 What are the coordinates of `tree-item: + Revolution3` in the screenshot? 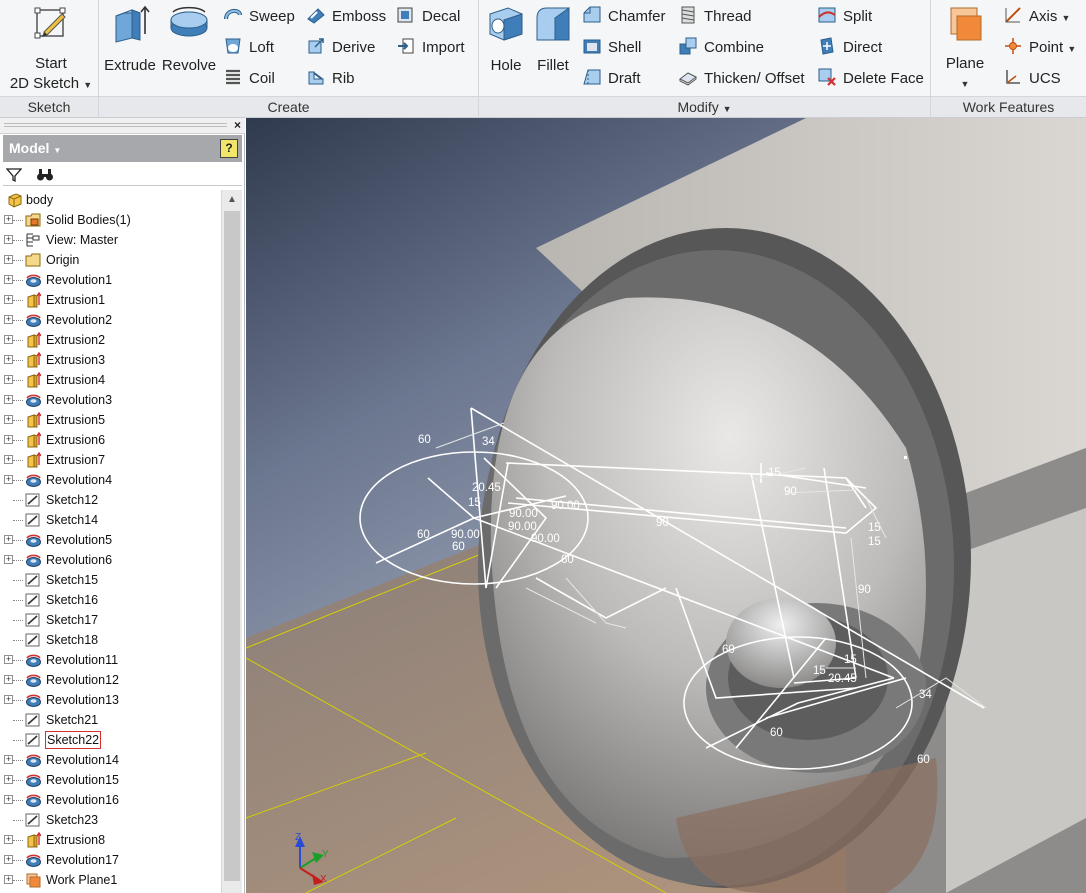 It's located at (112, 400).